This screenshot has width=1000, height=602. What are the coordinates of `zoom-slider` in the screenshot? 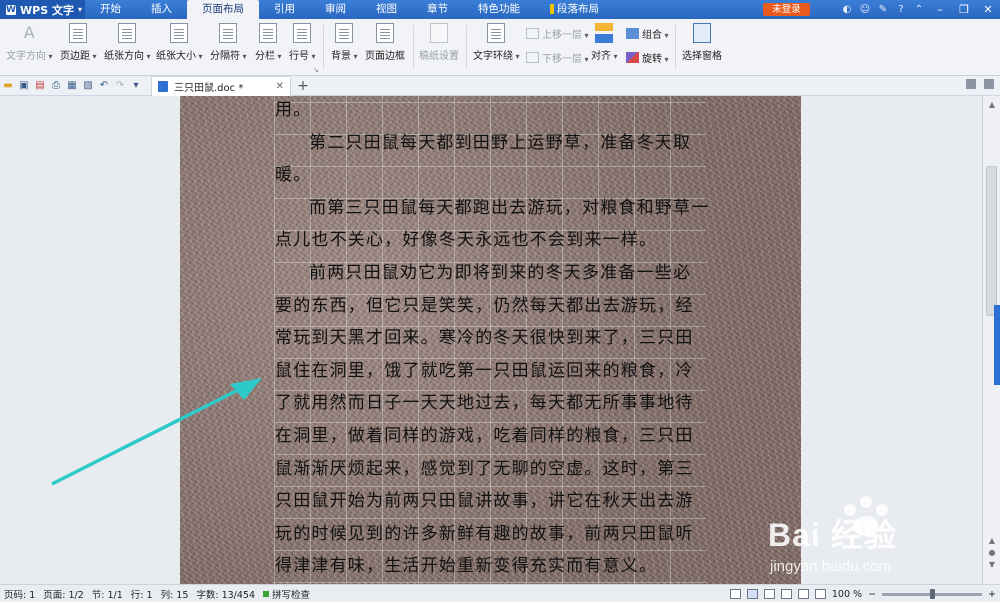 It's located at (932, 593).